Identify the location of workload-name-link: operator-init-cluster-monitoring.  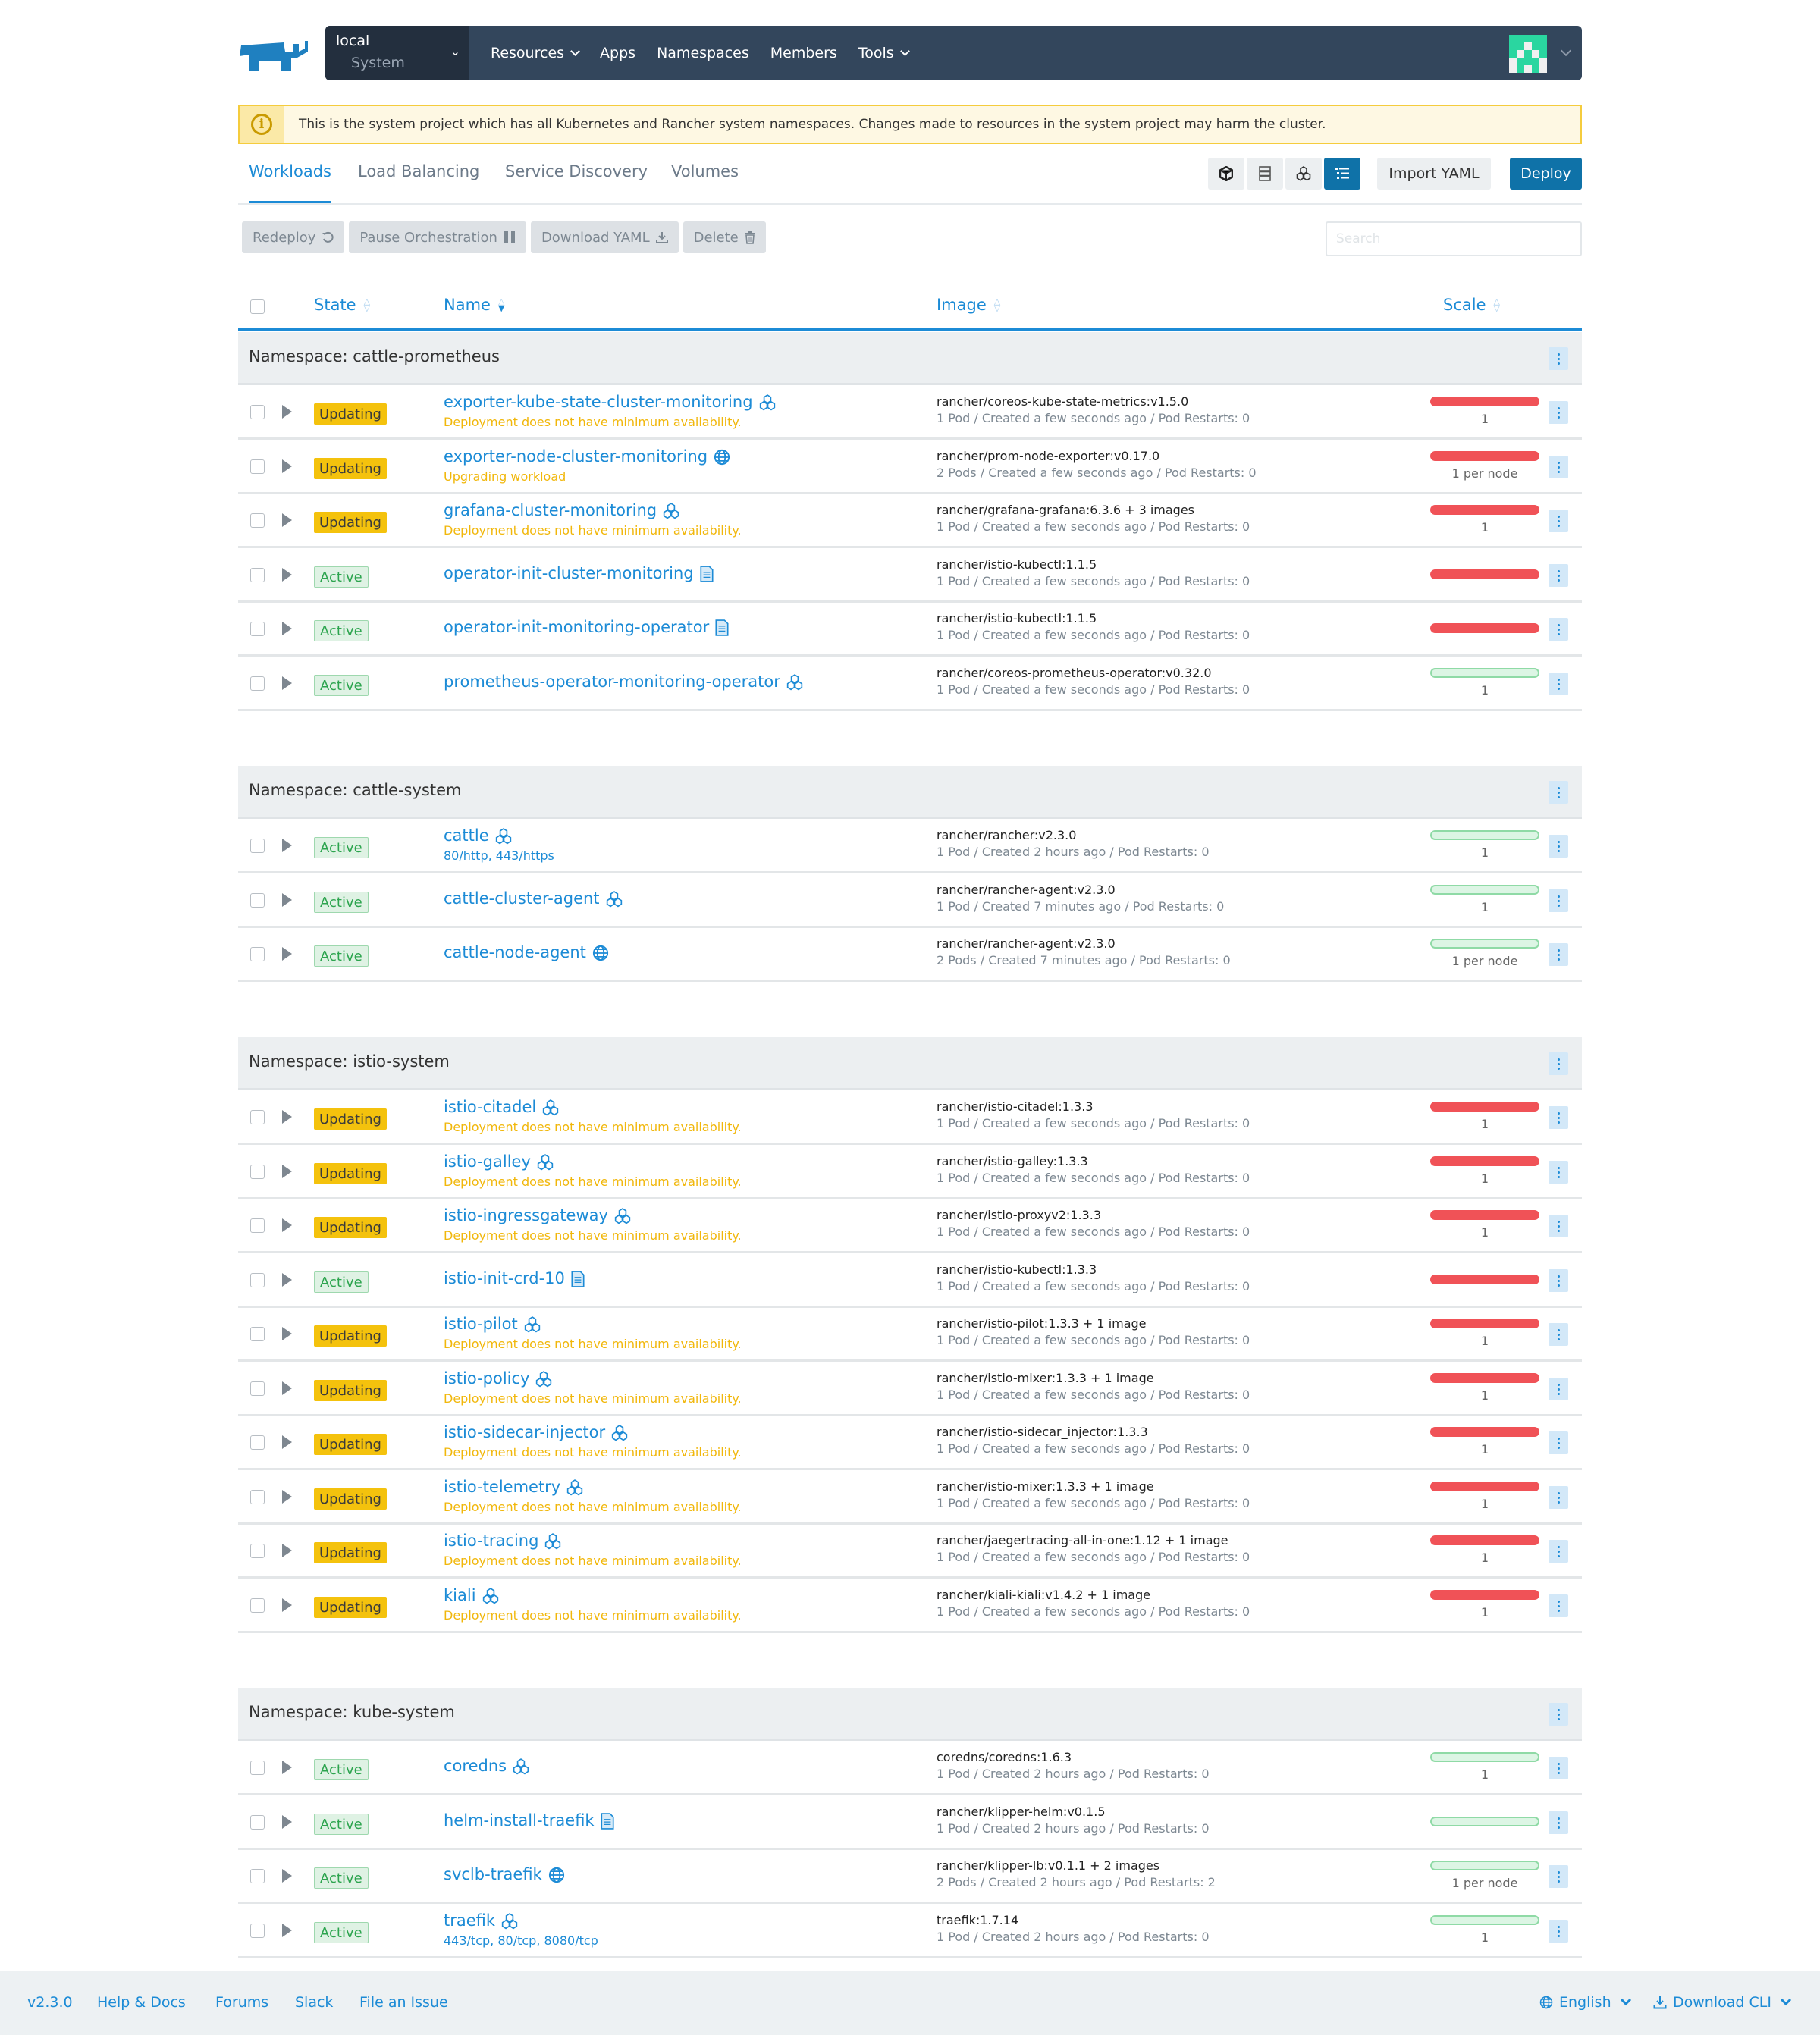
(579, 573).